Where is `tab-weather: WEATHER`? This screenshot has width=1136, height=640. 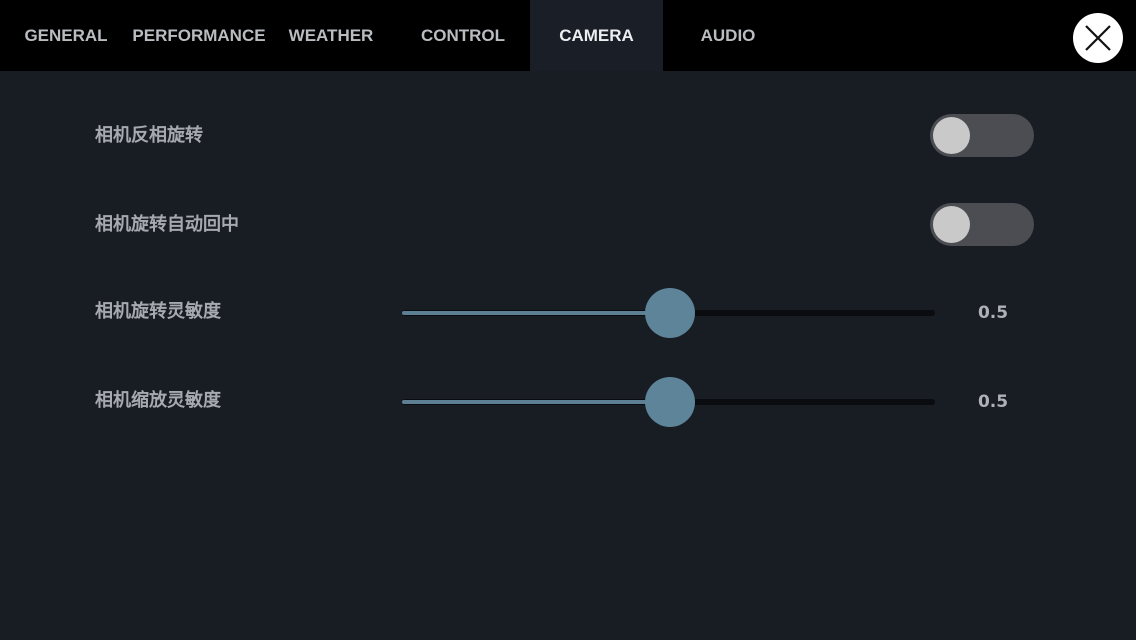
tab-weather: WEATHER is located at coordinates (331, 35).